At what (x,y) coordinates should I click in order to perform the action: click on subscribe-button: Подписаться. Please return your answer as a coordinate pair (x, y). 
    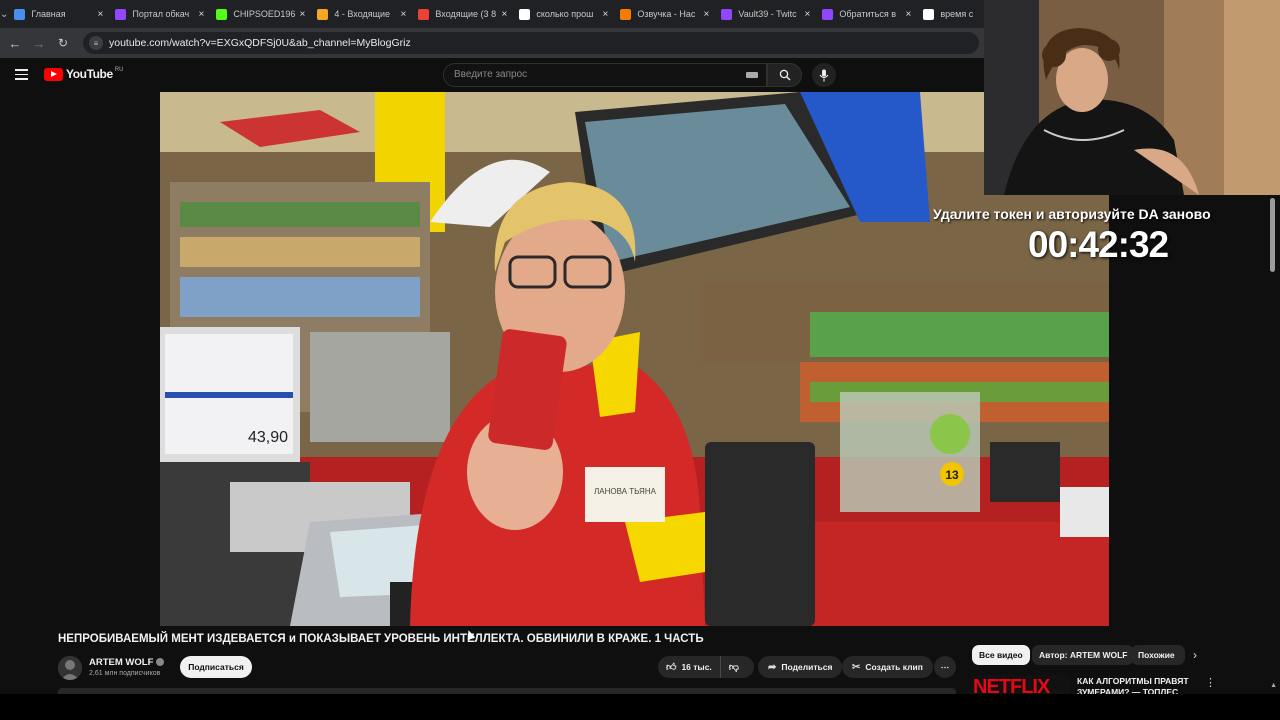
    Looking at the image, I should click on (216, 667).